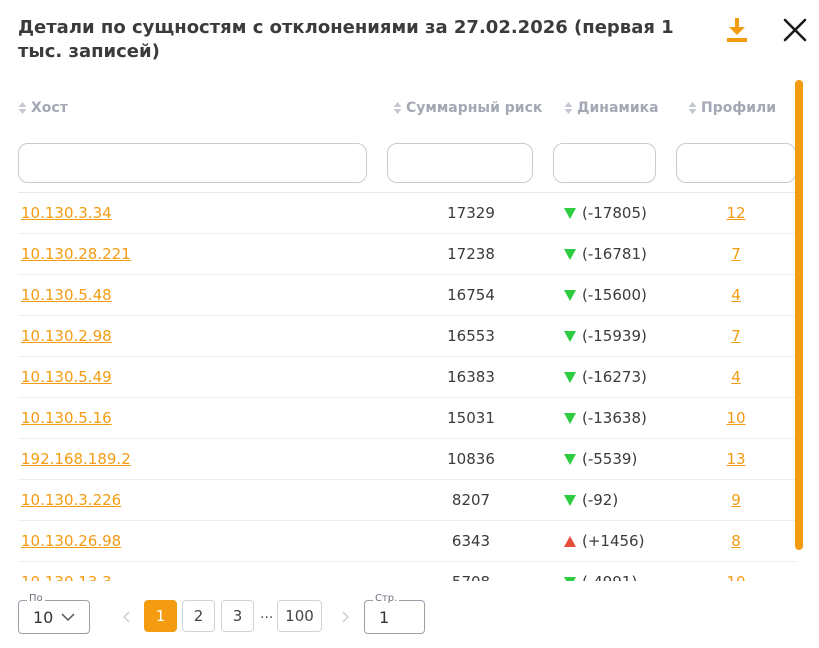 This screenshot has width=819, height=648. Describe the element at coordinates (407, 541) in the screenshot. I see `table-row: 10.130.26.98 6343 (+1456) 8` at that location.